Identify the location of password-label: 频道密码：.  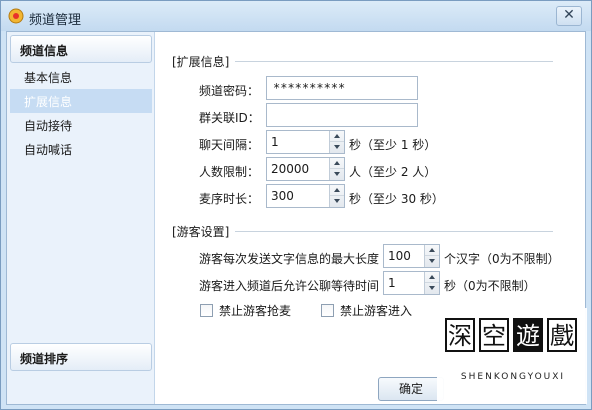
(229, 91).